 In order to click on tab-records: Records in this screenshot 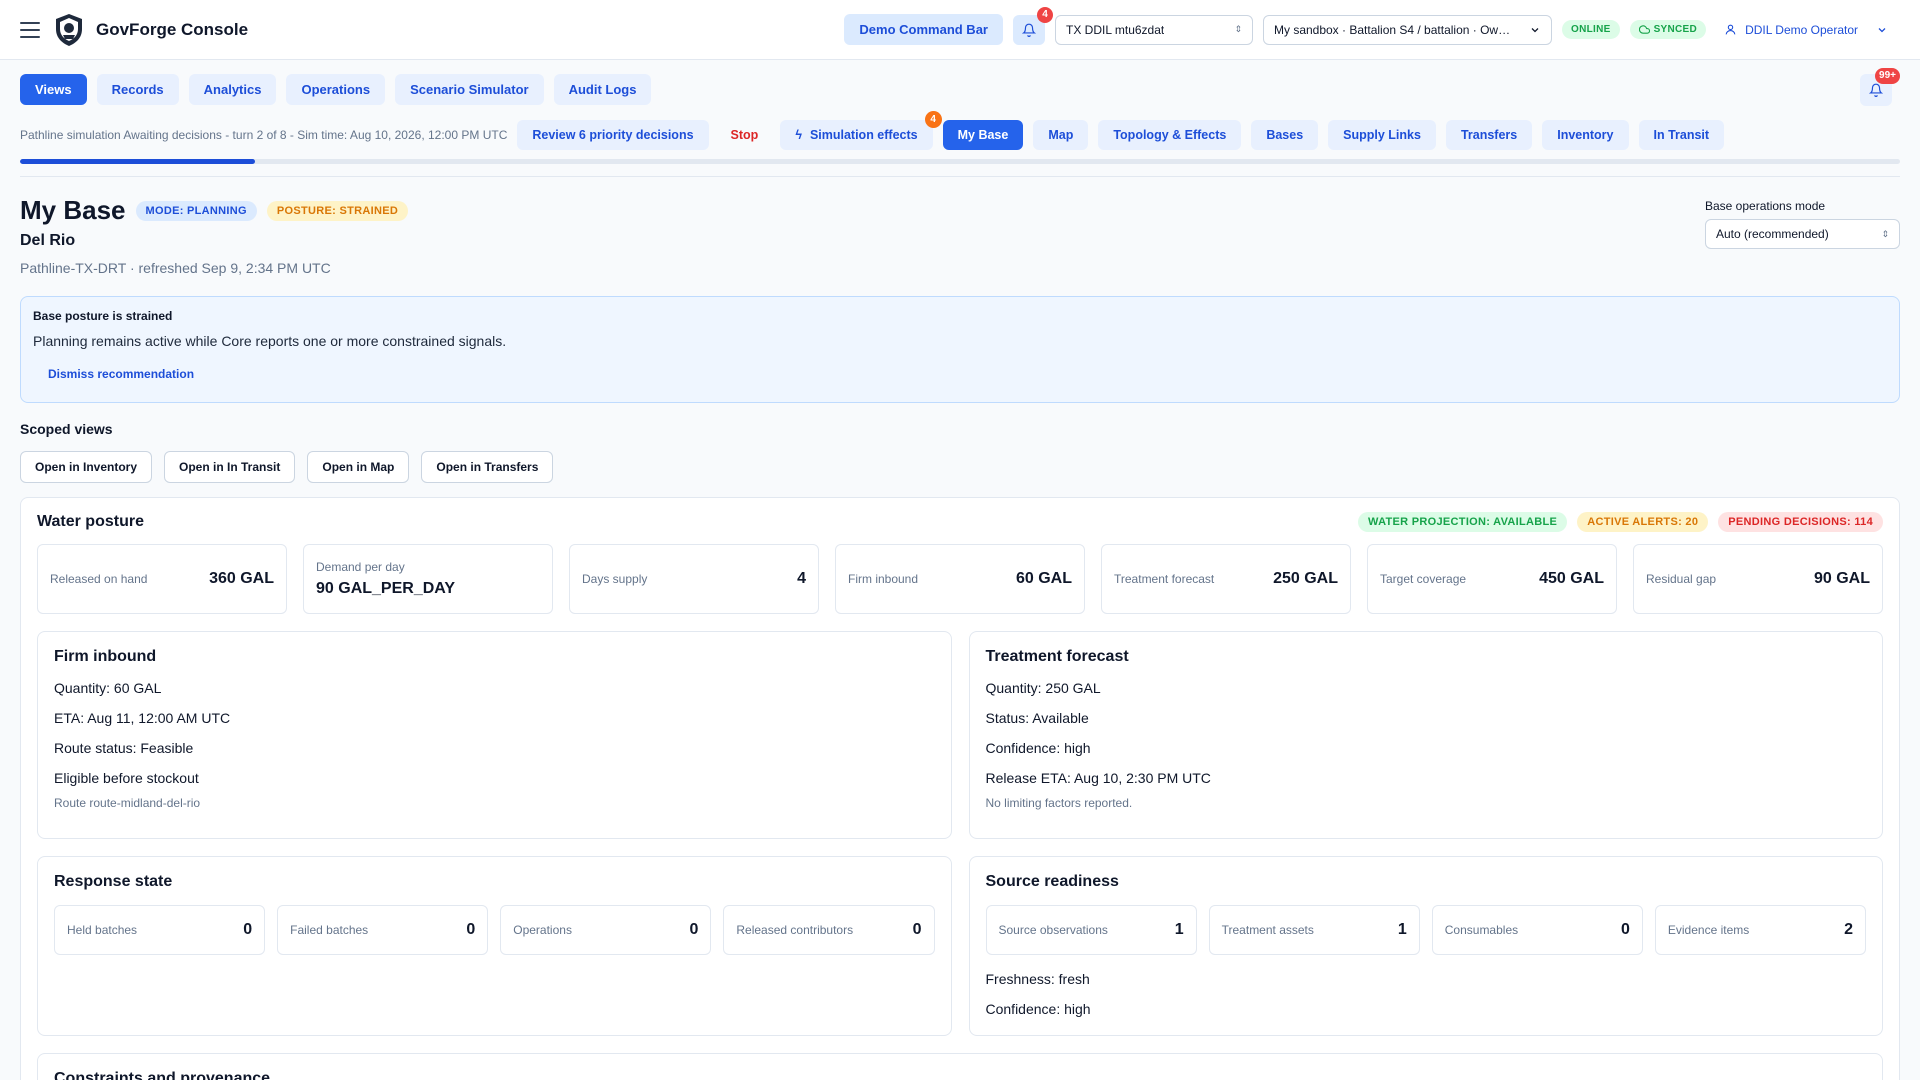, I will do `click(137, 89)`.